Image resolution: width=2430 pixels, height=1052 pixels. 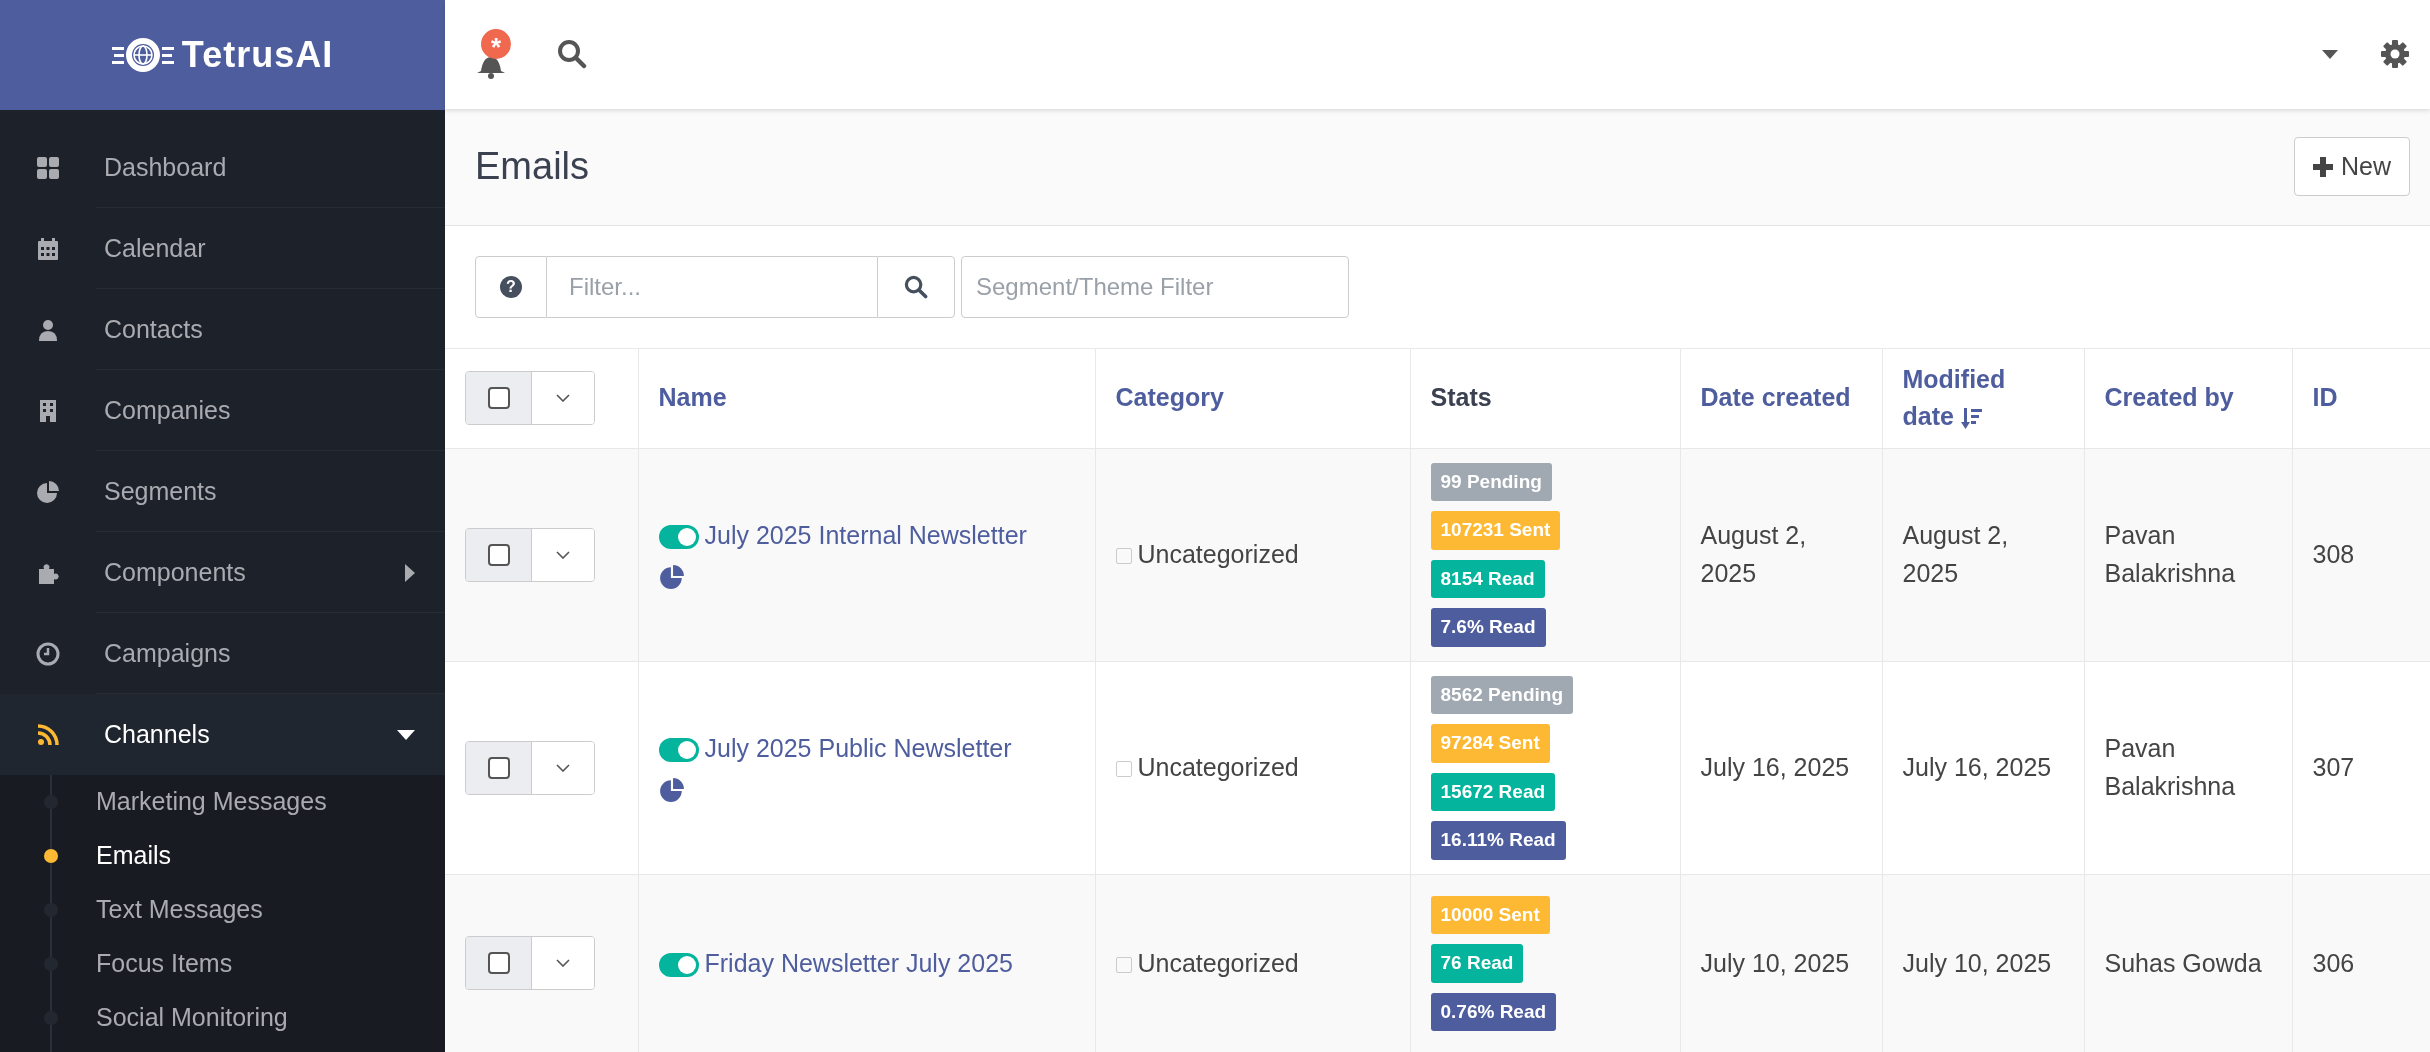 I want to click on column-header: Name, so click(x=866, y=398).